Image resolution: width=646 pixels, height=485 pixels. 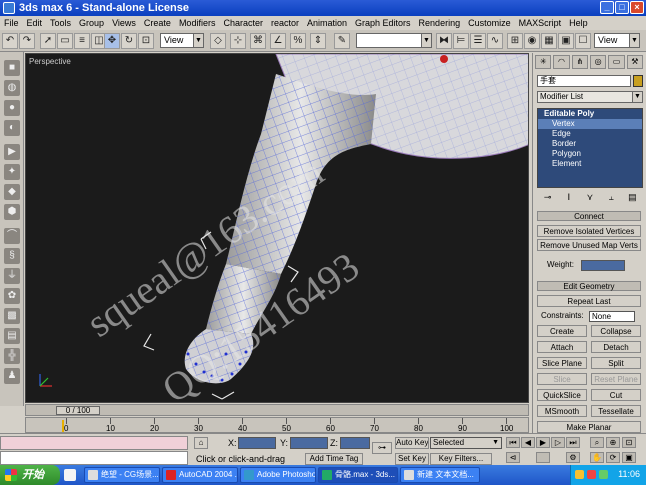 I want to click on auto-key-button: Auto Key, so click(x=412, y=443).